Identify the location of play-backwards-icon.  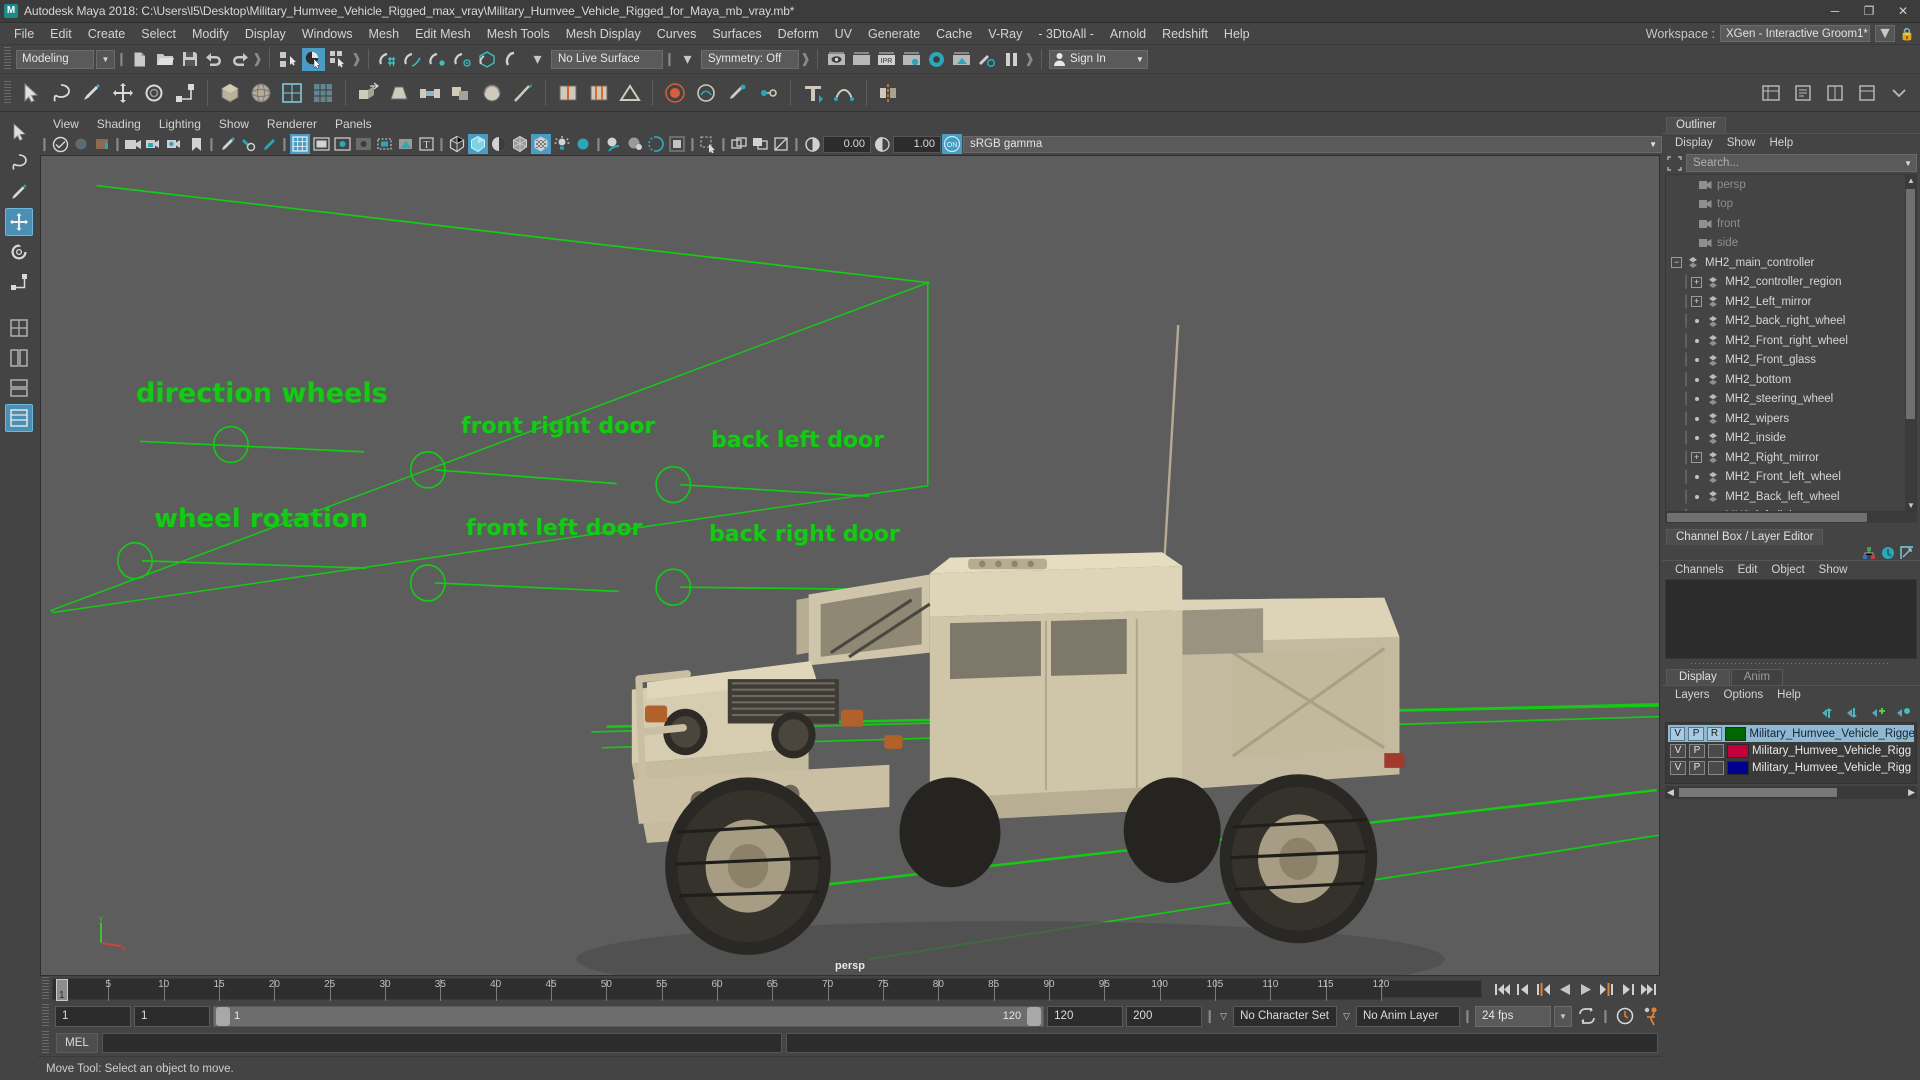
(1564, 989).